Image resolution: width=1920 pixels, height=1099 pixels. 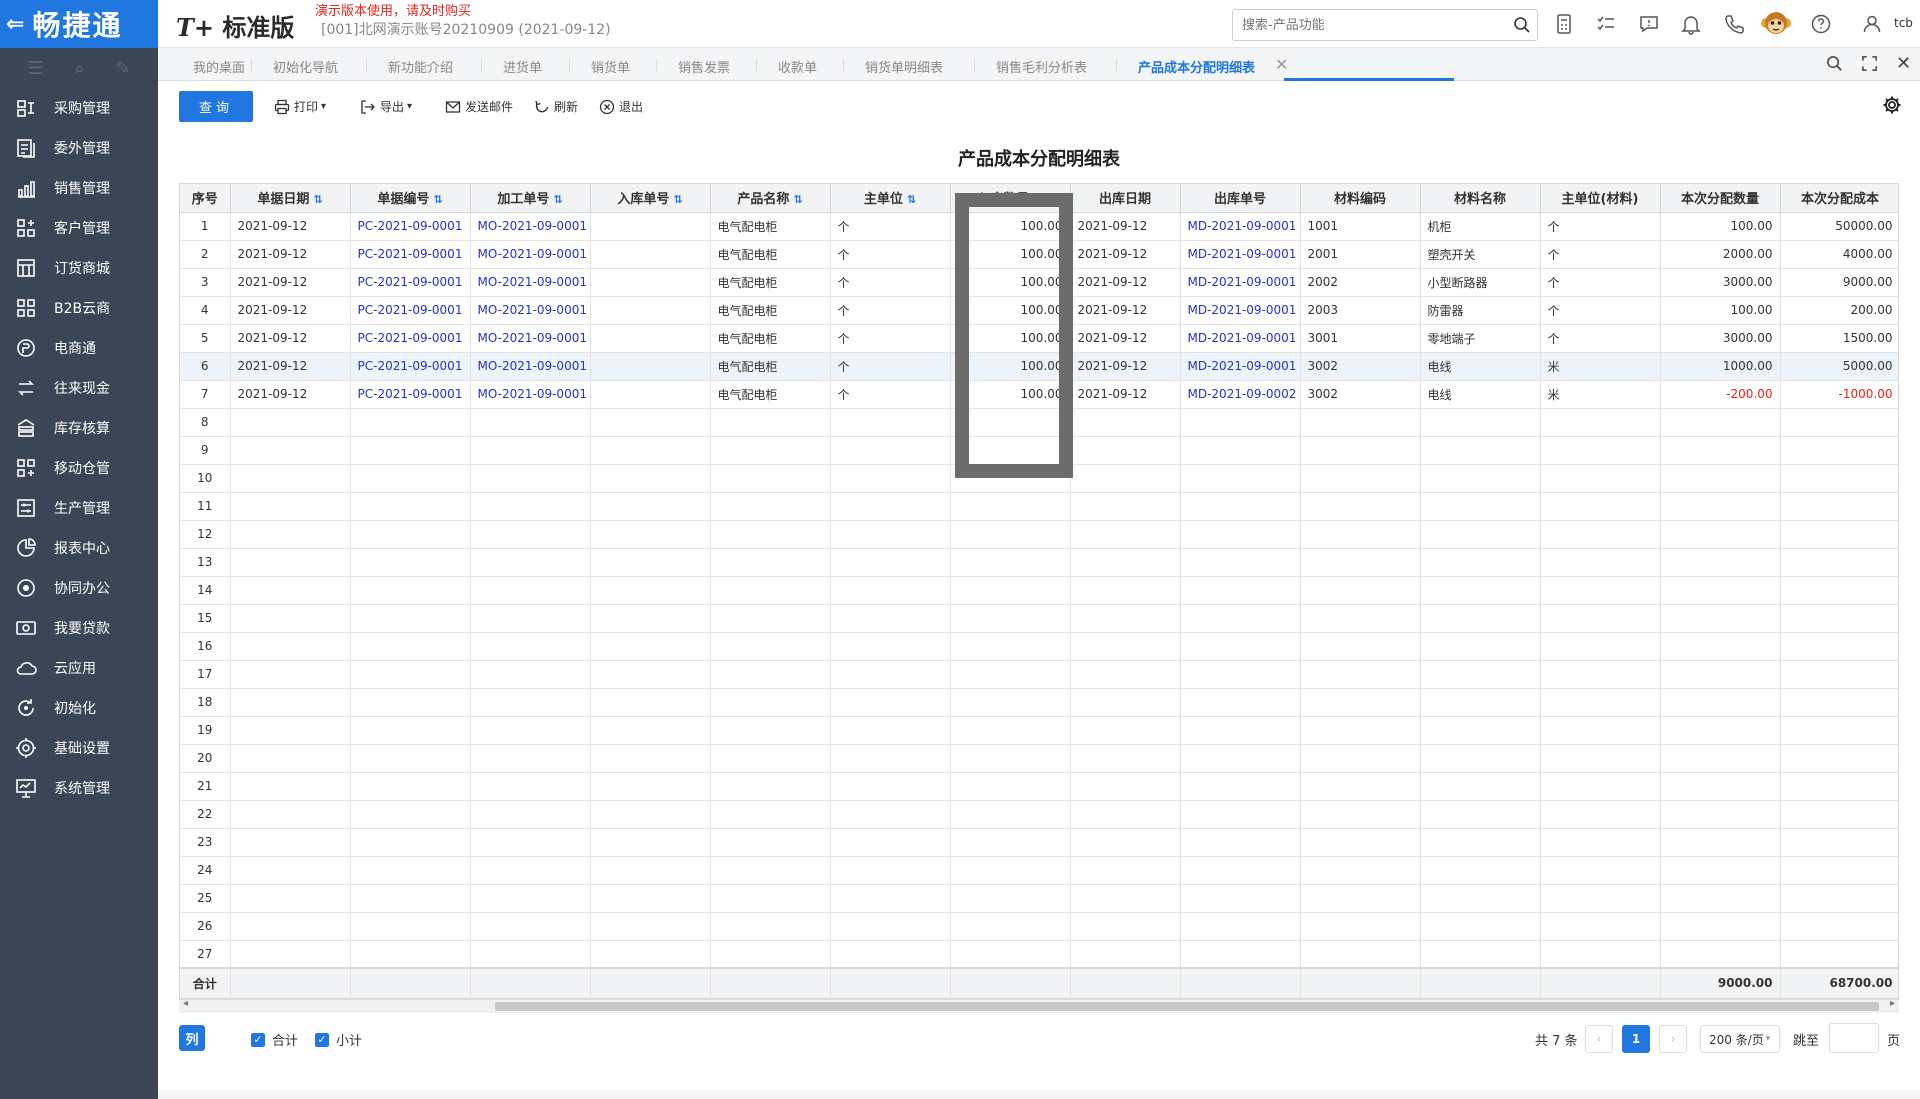 What do you see at coordinates (650, 198) in the screenshot?
I see `column-header: 入库单号 ⇅` at bounding box center [650, 198].